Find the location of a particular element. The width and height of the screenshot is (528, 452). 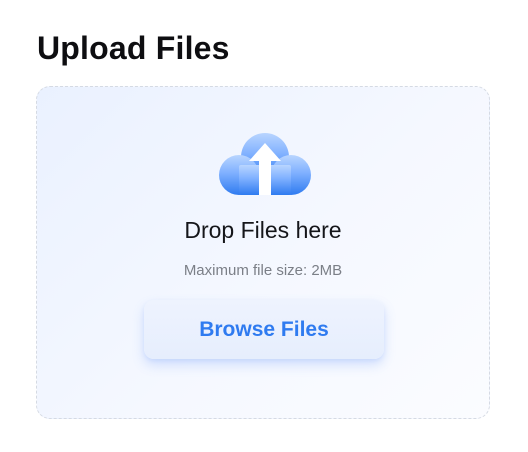

page-title: Upload Files is located at coordinates (133, 48).